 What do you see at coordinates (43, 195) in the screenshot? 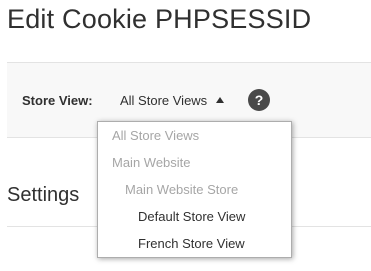
I see `settings-section-title: Settings` at bounding box center [43, 195].